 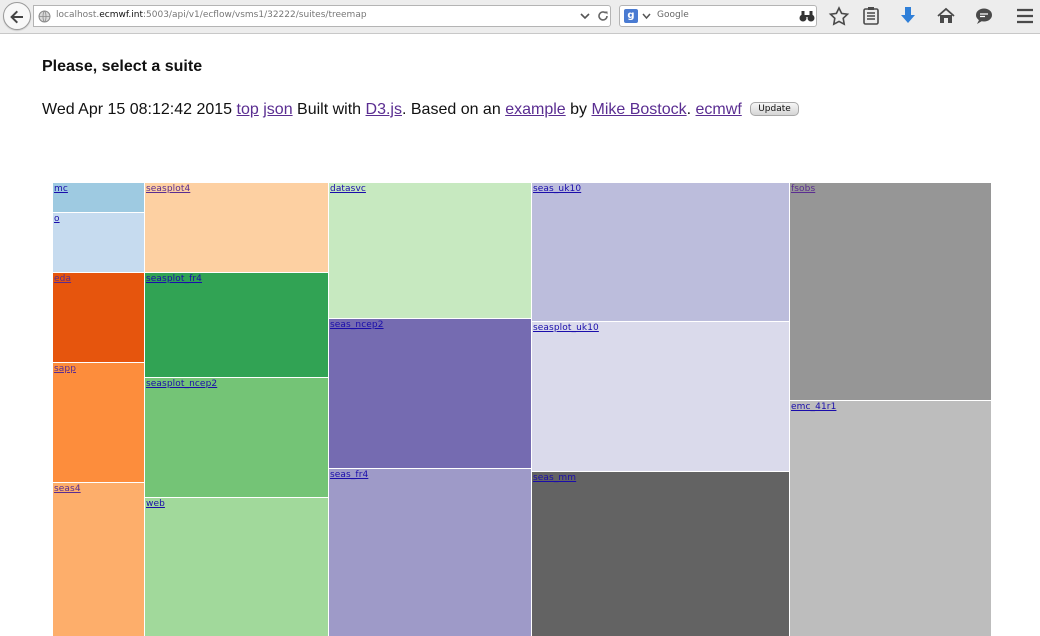 What do you see at coordinates (946, 16) in the screenshot?
I see `home-icon` at bounding box center [946, 16].